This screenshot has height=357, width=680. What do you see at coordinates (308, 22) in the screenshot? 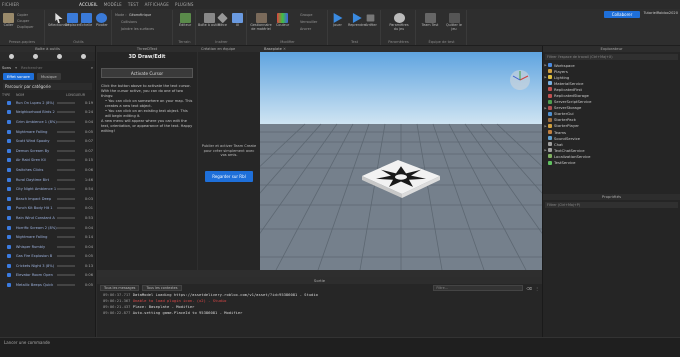
I see `lock-button: Verrouiller` at bounding box center [308, 22].